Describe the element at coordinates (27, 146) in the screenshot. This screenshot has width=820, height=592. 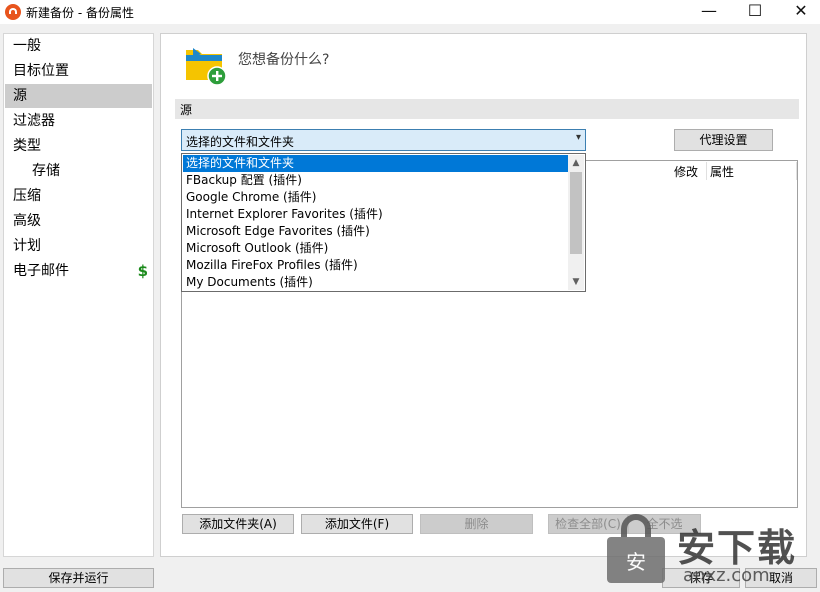
I see `sidebar-item-label: 类型` at that location.